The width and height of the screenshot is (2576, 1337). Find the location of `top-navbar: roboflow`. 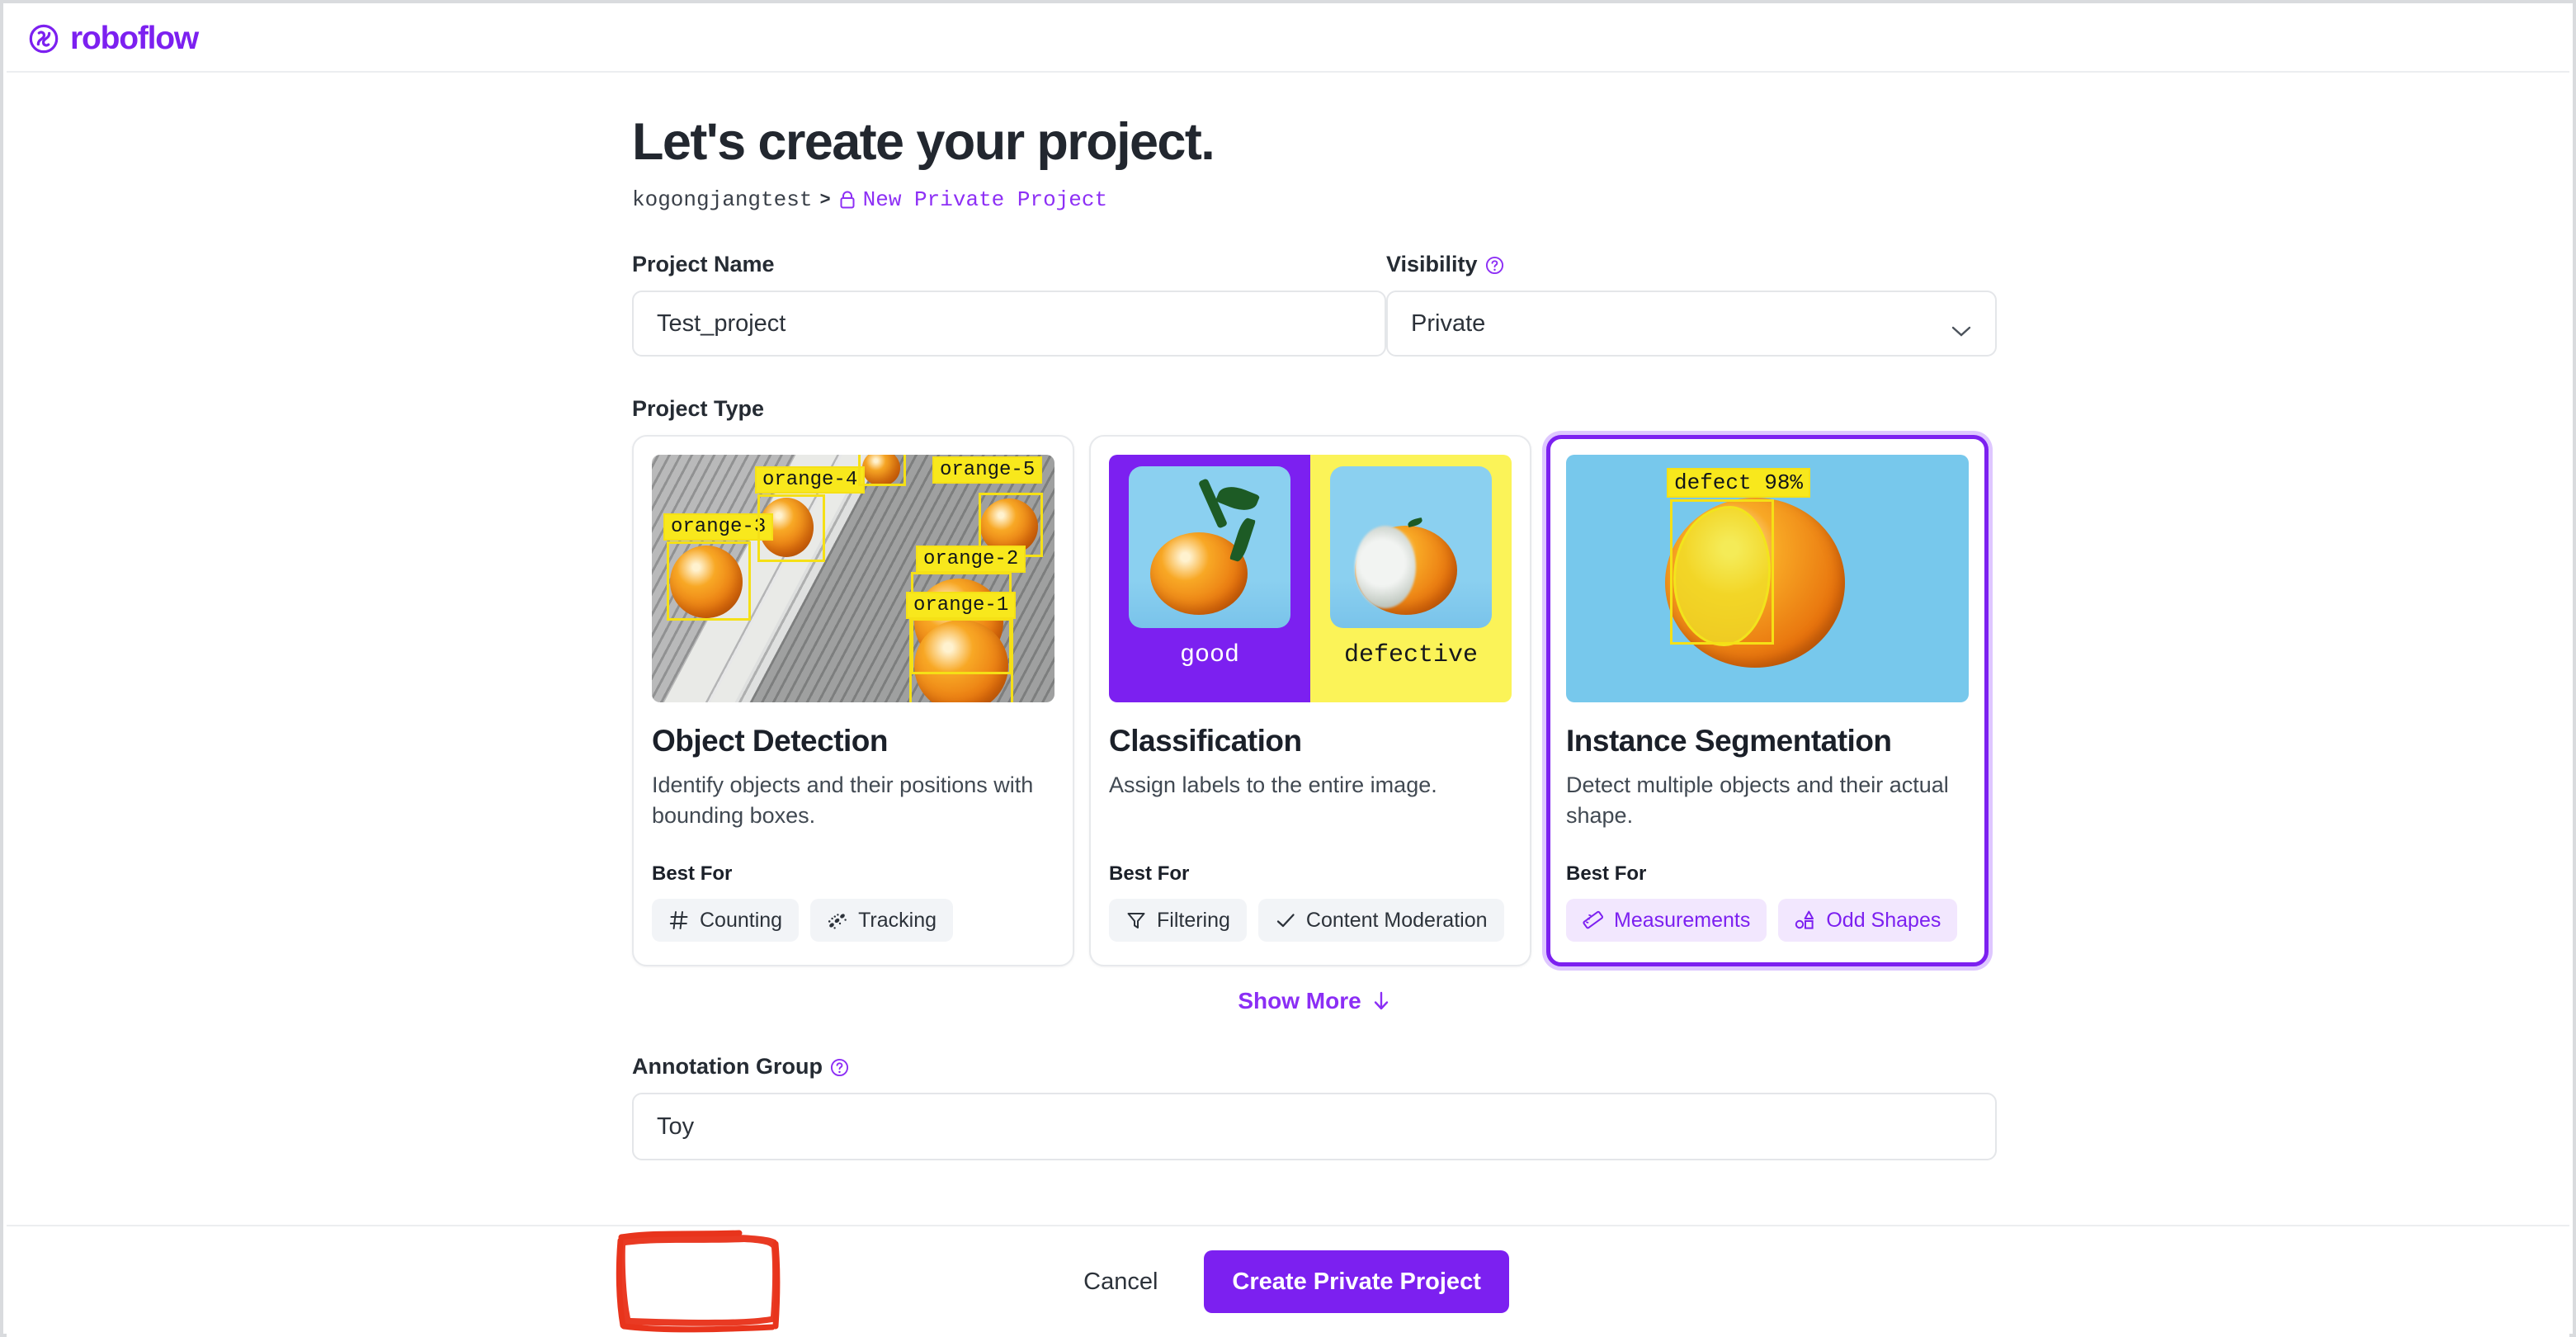

top-navbar: roboflow is located at coordinates (1288, 40).